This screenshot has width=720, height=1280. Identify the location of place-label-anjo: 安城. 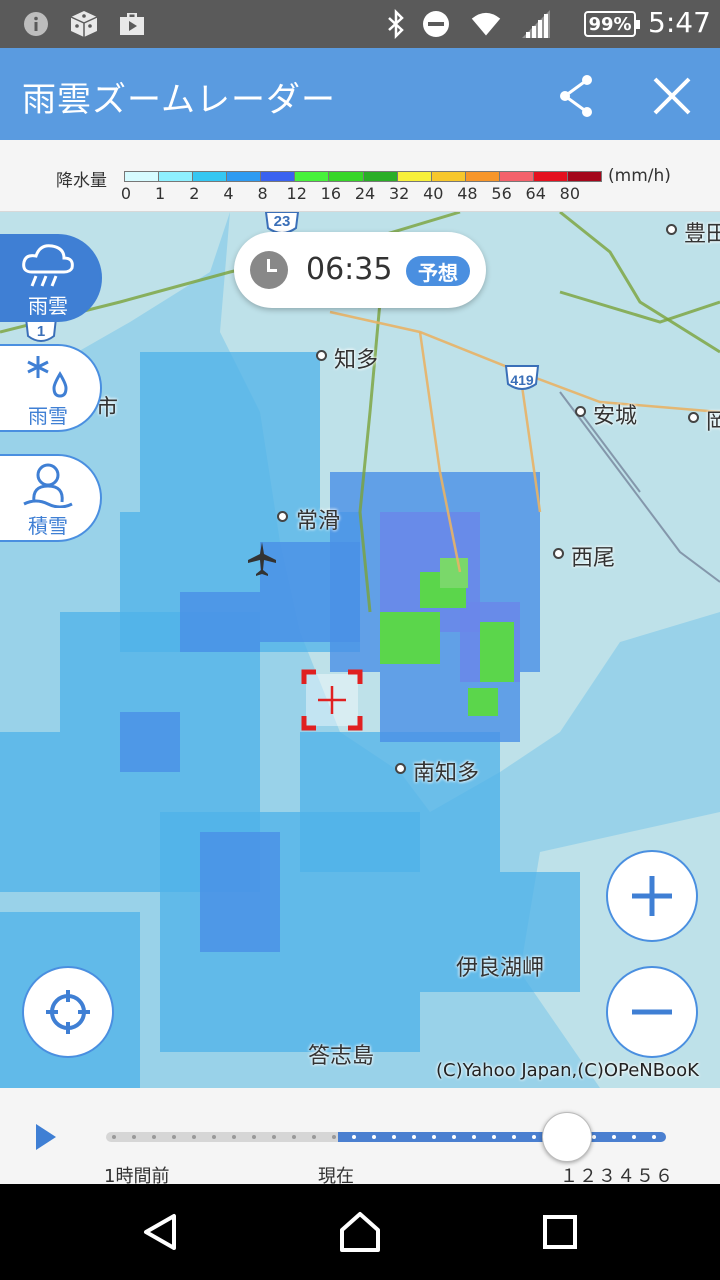
(615, 416).